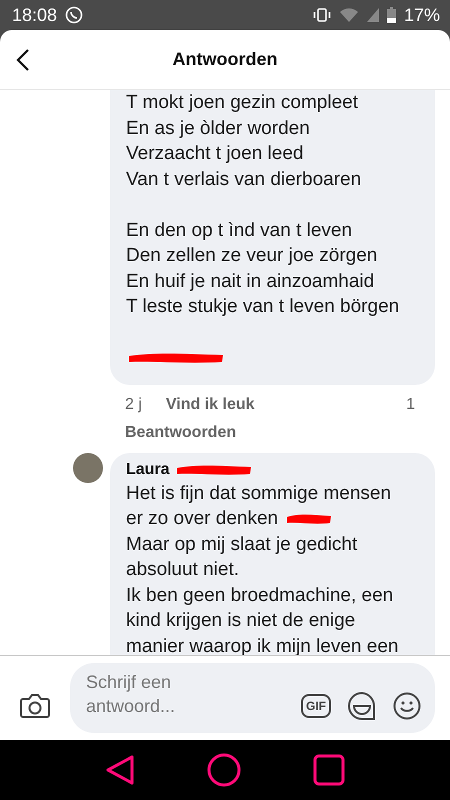  I want to click on comment-text-line: En huif je nait in ainzoamhaid, so click(250, 282).